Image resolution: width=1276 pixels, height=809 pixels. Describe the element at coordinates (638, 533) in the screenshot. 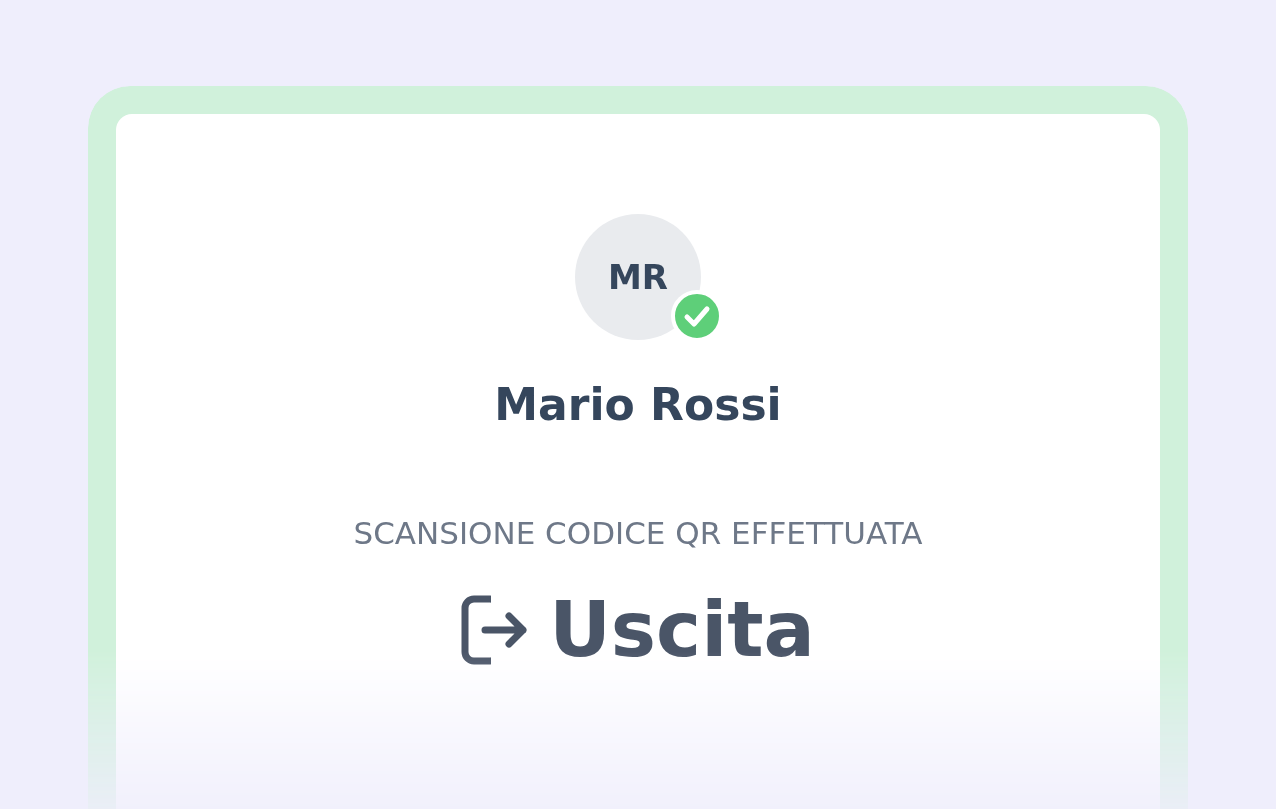

I see `status-text: SCANSIONE CODICE QR EFFETTUATA` at that location.